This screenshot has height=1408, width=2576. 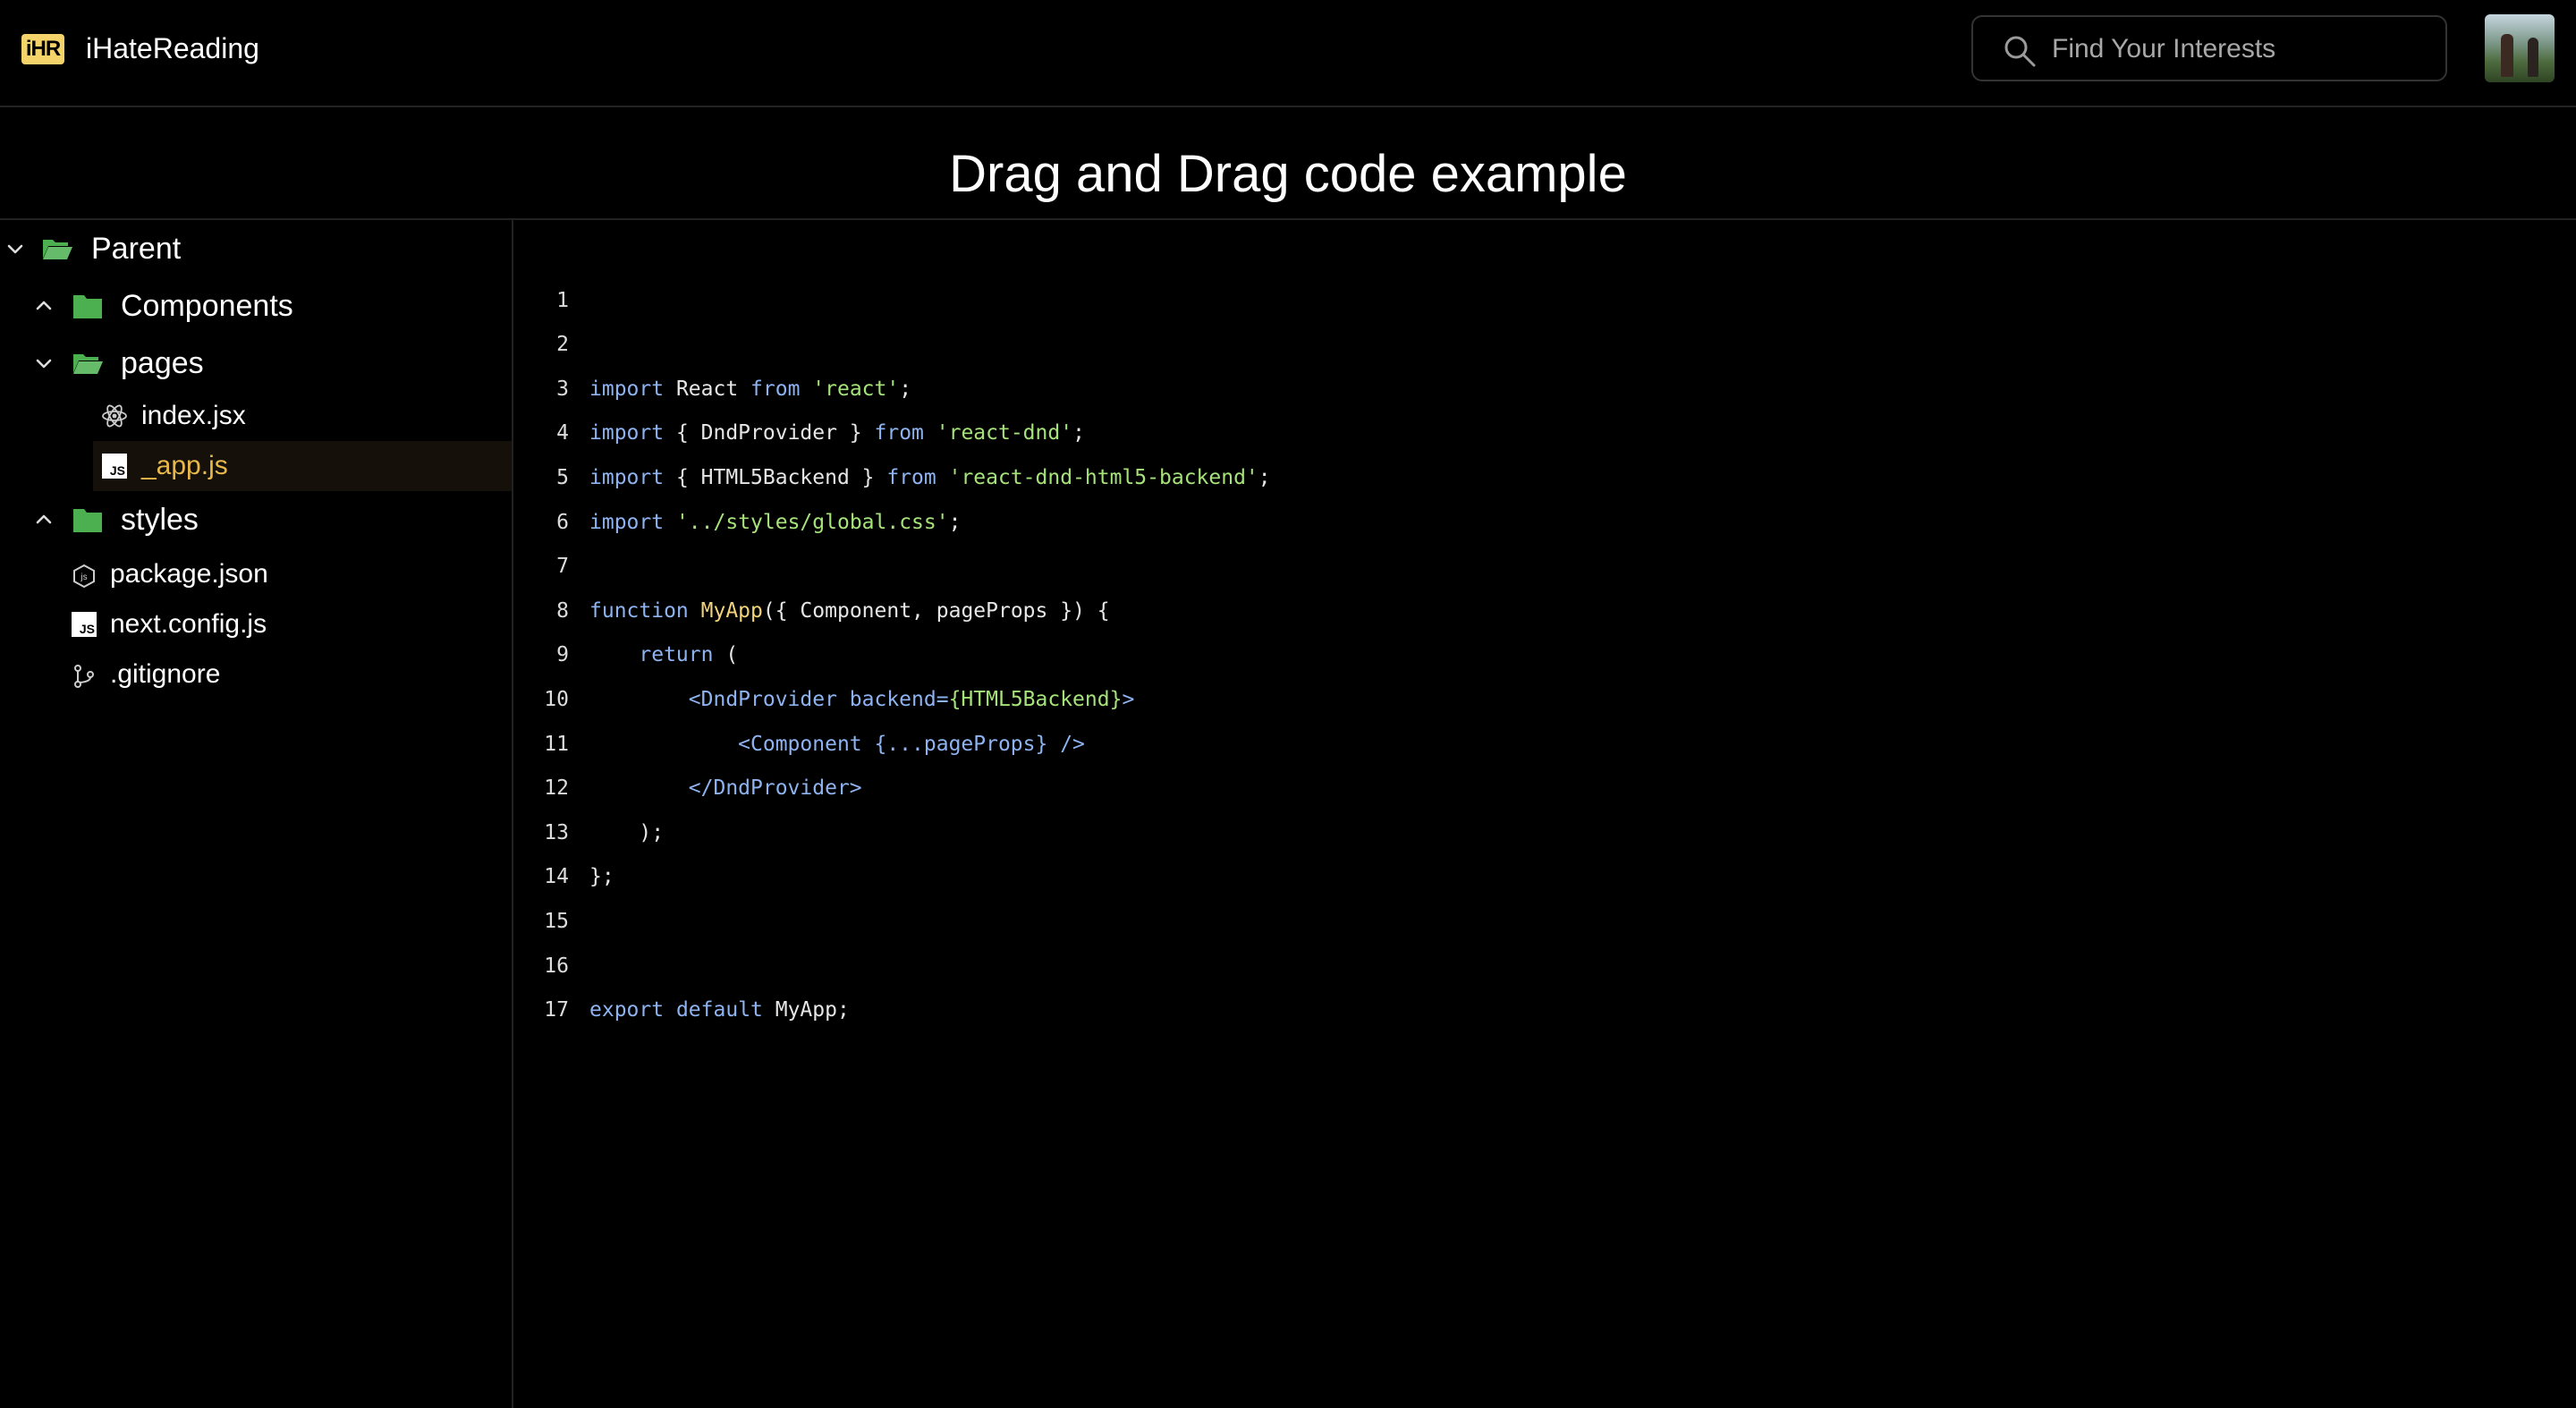 I want to click on svg-text: js, so click(x=83, y=577).